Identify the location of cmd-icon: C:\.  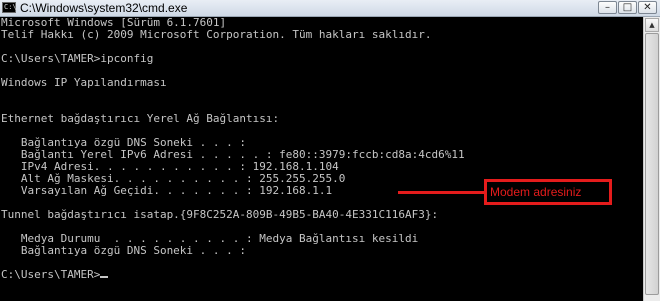
(9, 7).